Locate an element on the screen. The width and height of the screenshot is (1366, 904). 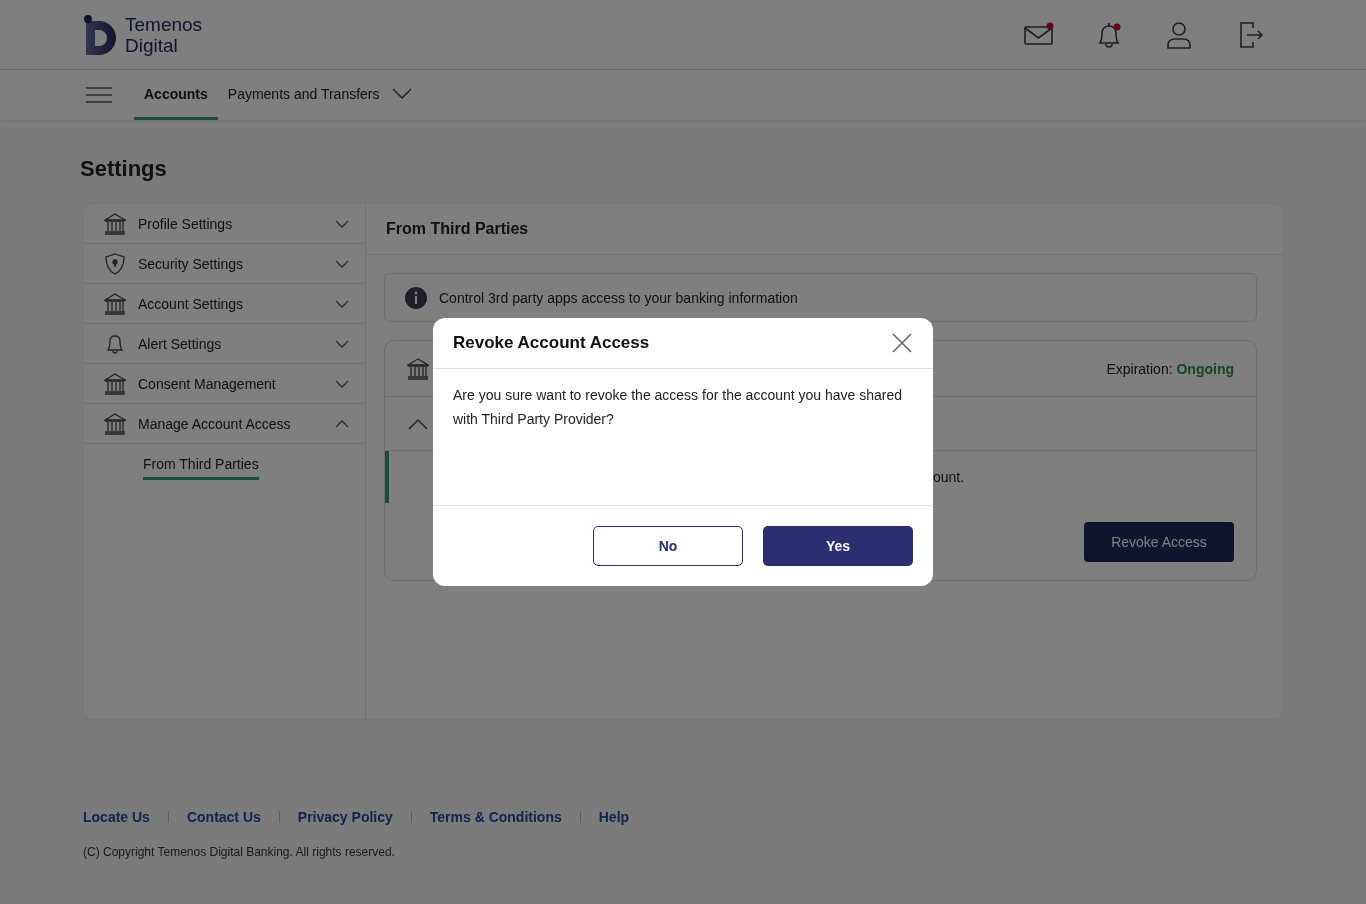
sidebar-item: Alert Settings is located at coordinates (224, 344).